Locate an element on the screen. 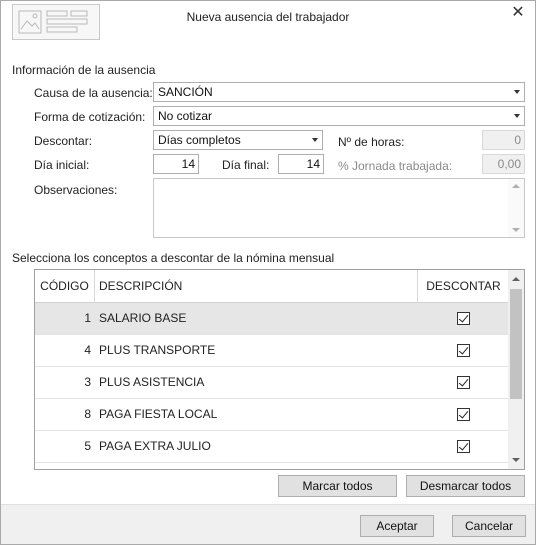 The width and height of the screenshot is (536, 545). jornada-label: % Jornada trabajada: is located at coordinates (395, 166).